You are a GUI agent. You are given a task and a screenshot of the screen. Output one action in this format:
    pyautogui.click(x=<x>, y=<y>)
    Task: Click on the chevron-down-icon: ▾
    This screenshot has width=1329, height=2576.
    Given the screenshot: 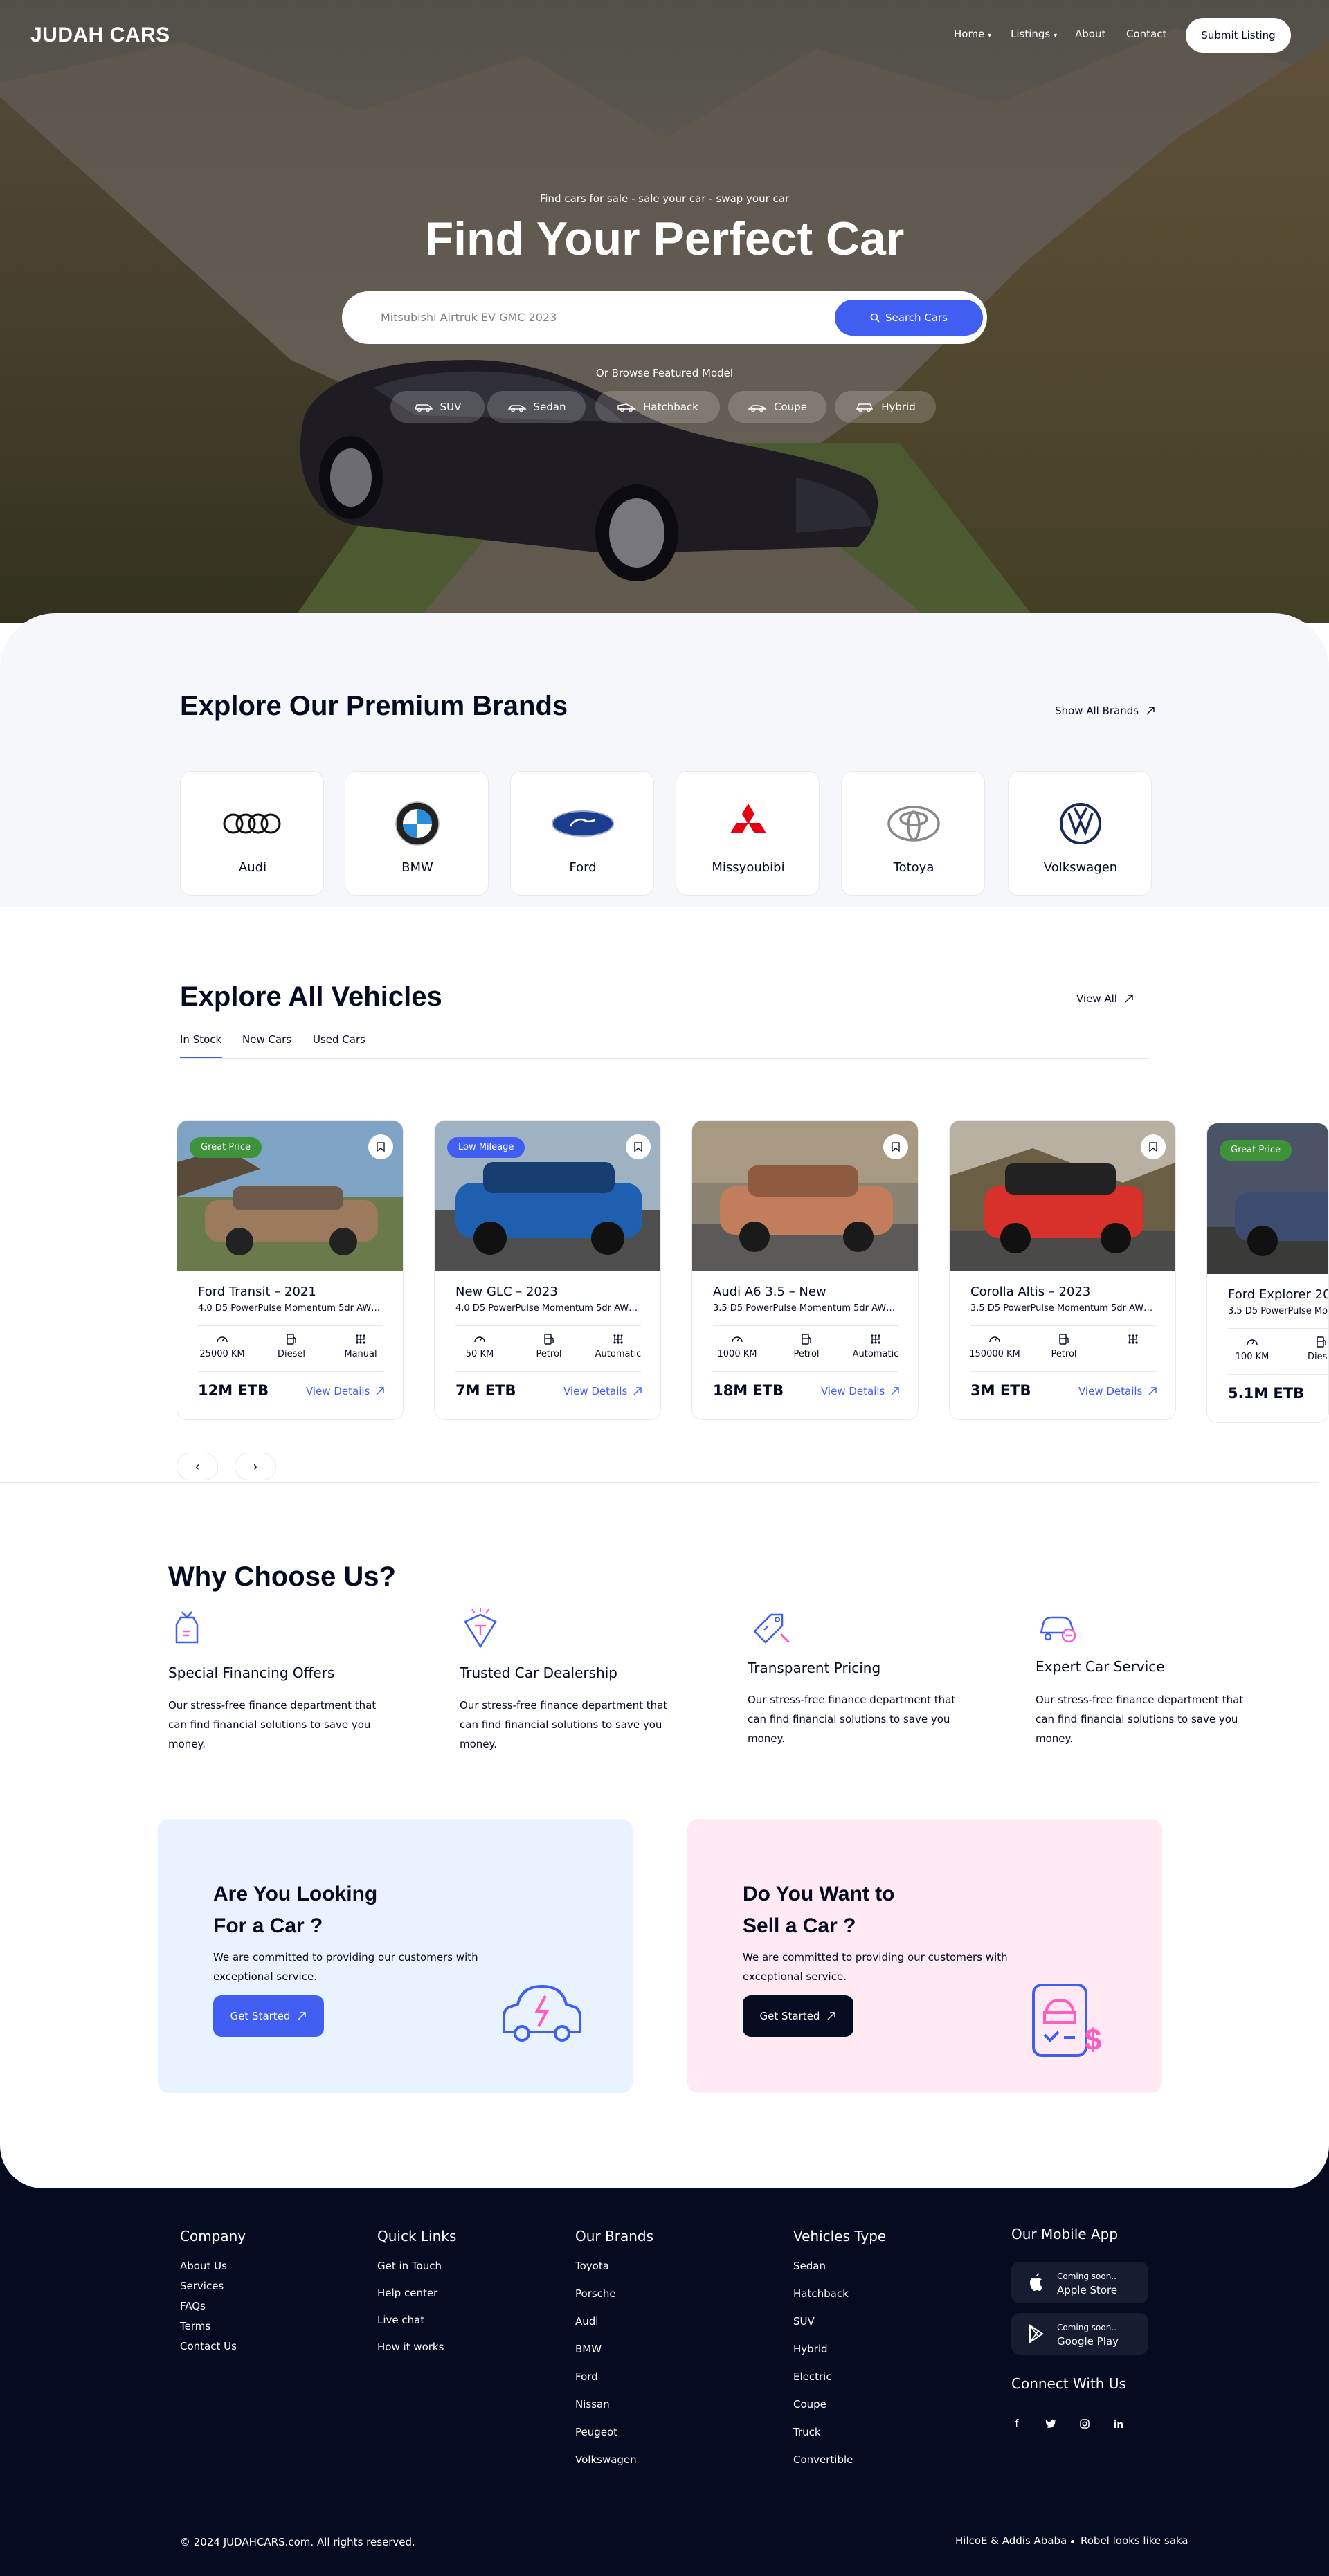 What is the action you would take?
    pyautogui.click(x=990, y=35)
    